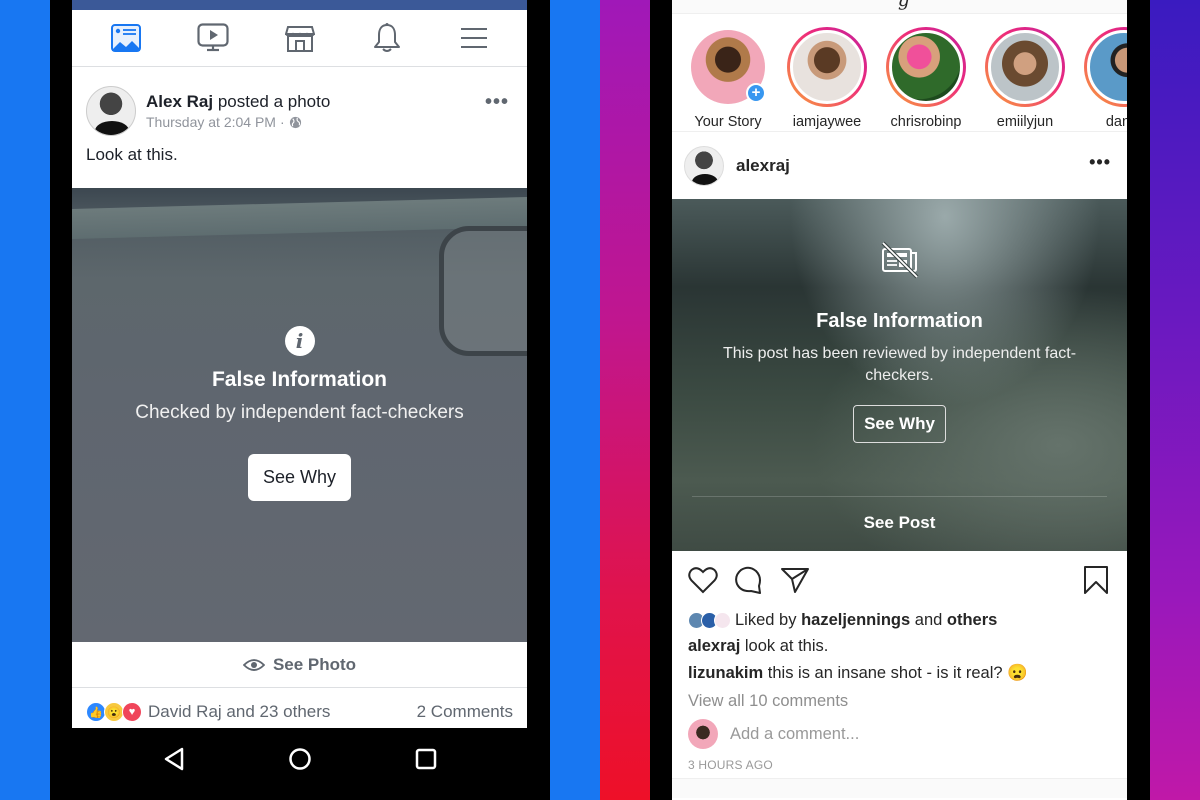 This screenshot has height=800, width=1200. Describe the element at coordinates (314, 664) in the screenshot. I see `see-photo-label: See Photo` at that location.